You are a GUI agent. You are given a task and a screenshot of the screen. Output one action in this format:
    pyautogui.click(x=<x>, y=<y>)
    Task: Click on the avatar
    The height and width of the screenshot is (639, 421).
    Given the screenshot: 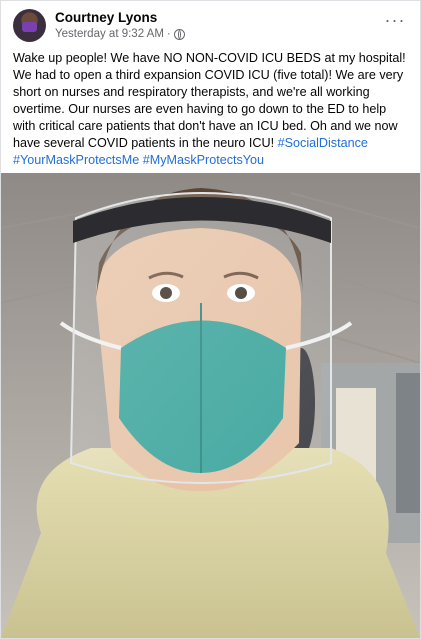 What is the action you would take?
    pyautogui.click(x=29, y=25)
    